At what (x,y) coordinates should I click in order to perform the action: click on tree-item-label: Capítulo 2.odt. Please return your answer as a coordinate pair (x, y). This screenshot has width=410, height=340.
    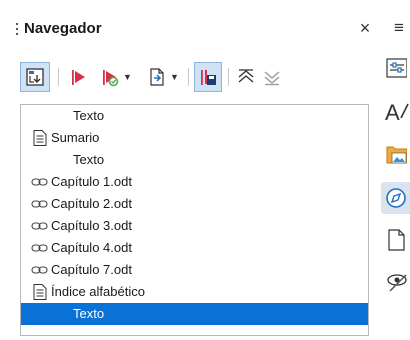
    Looking at the image, I should click on (91, 203).